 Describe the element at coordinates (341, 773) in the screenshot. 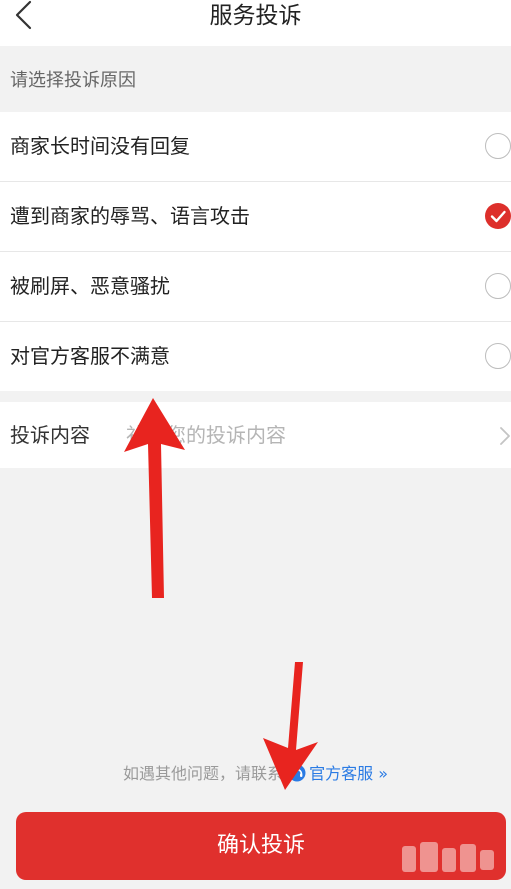

I see `official-service-label: 官方客服` at that location.